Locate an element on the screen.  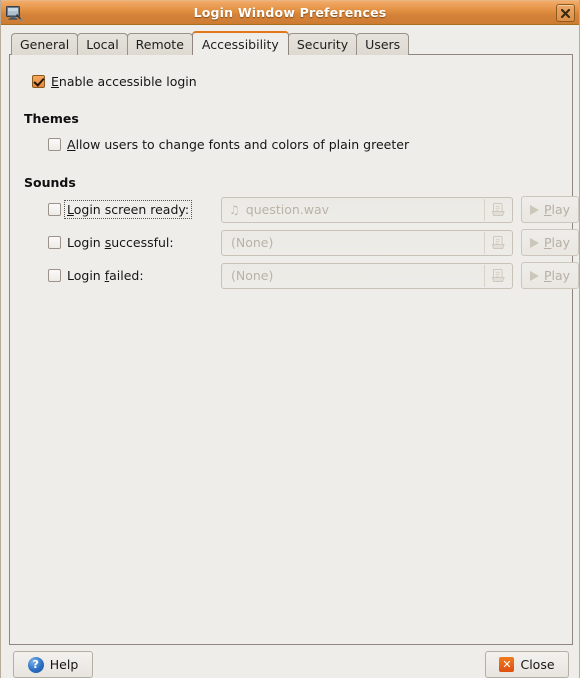
help-circle-icon: ? is located at coordinates (35, 664).